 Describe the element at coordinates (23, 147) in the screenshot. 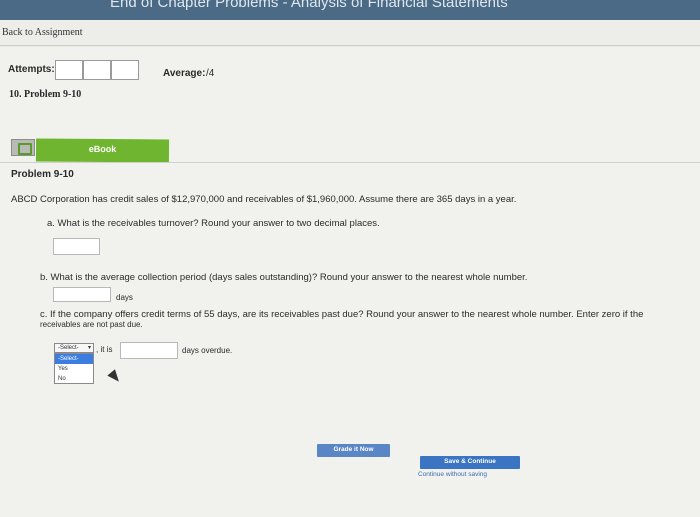

I see `book-icon` at that location.